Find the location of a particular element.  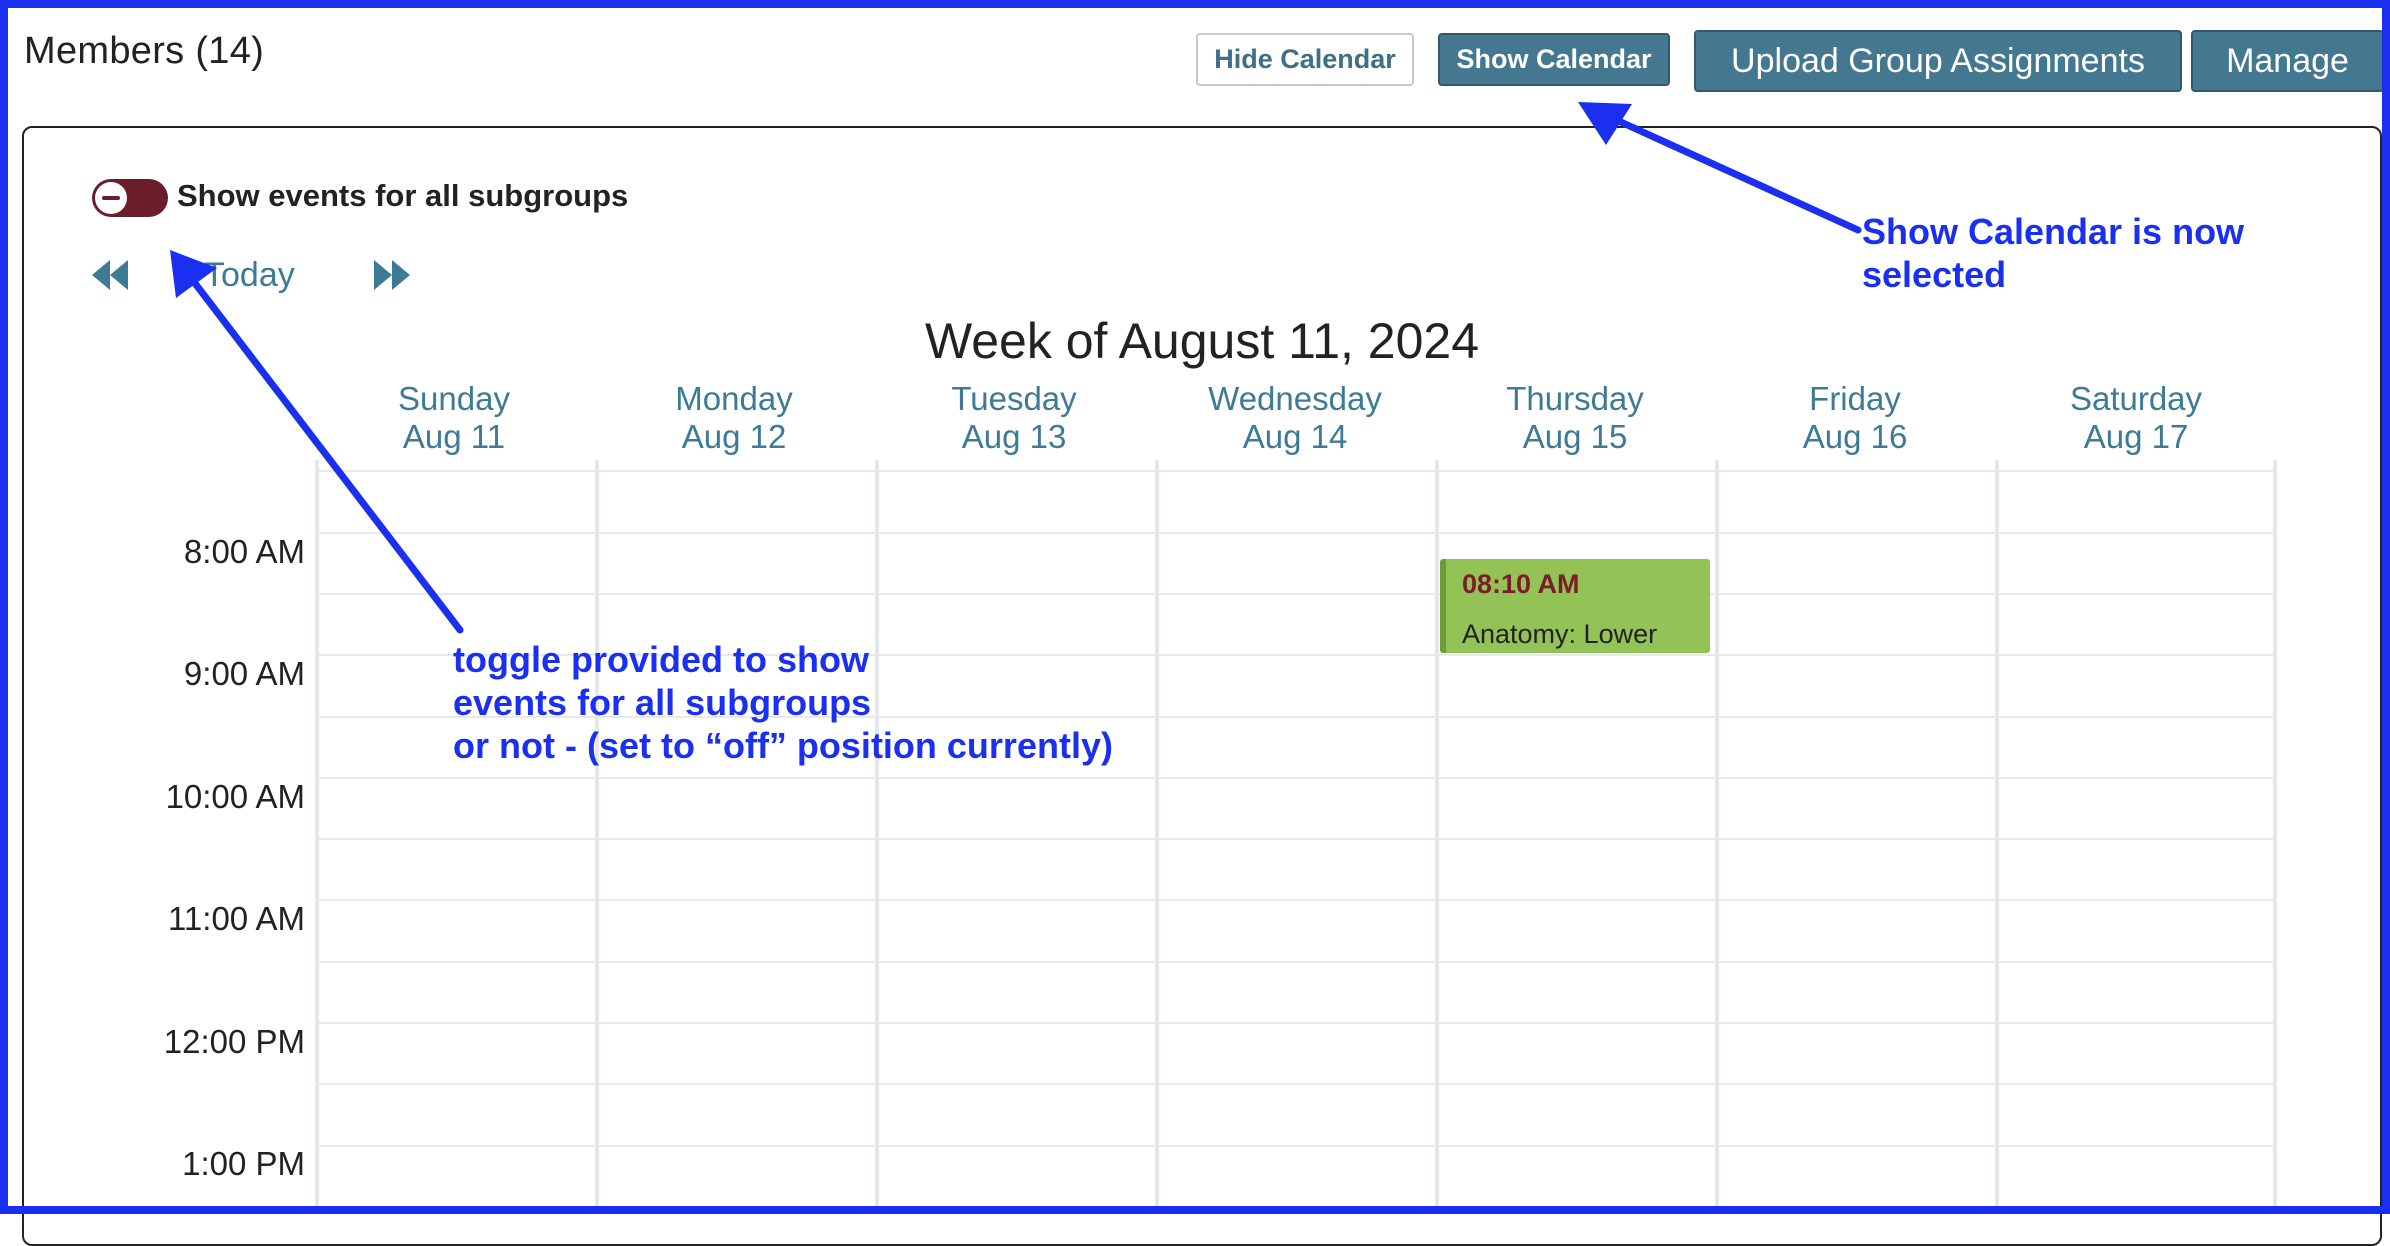

arrow-to-toggle is located at coordinates (327, 456).